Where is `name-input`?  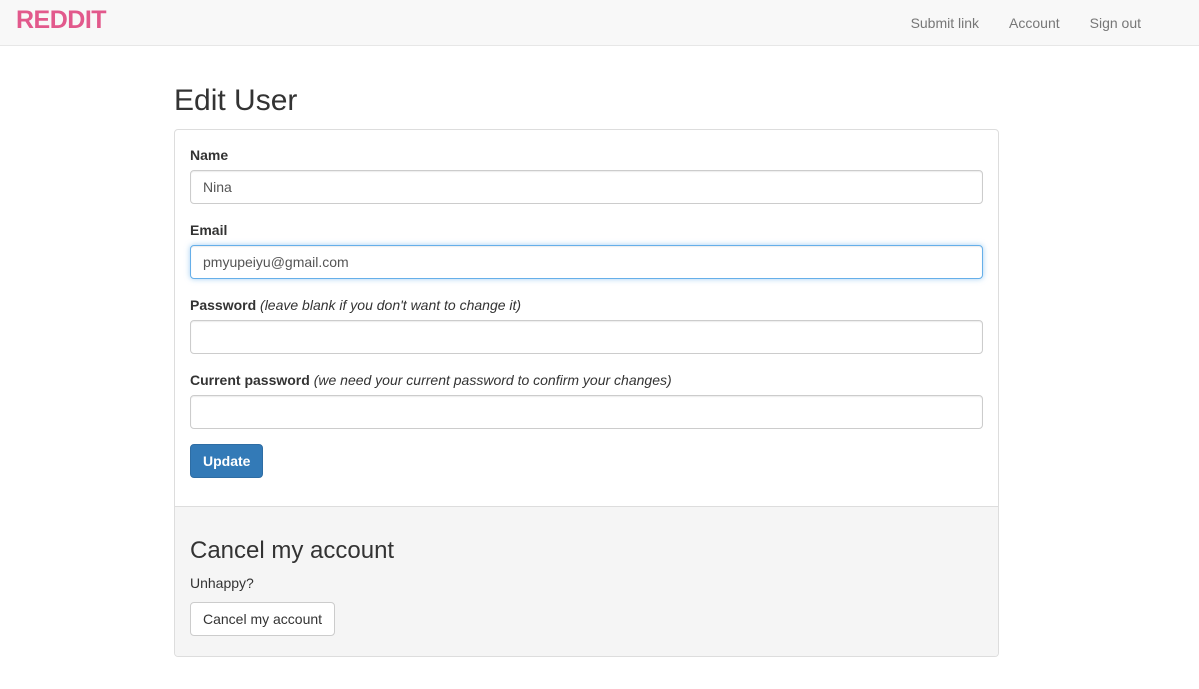
name-input is located at coordinates (586, 187).